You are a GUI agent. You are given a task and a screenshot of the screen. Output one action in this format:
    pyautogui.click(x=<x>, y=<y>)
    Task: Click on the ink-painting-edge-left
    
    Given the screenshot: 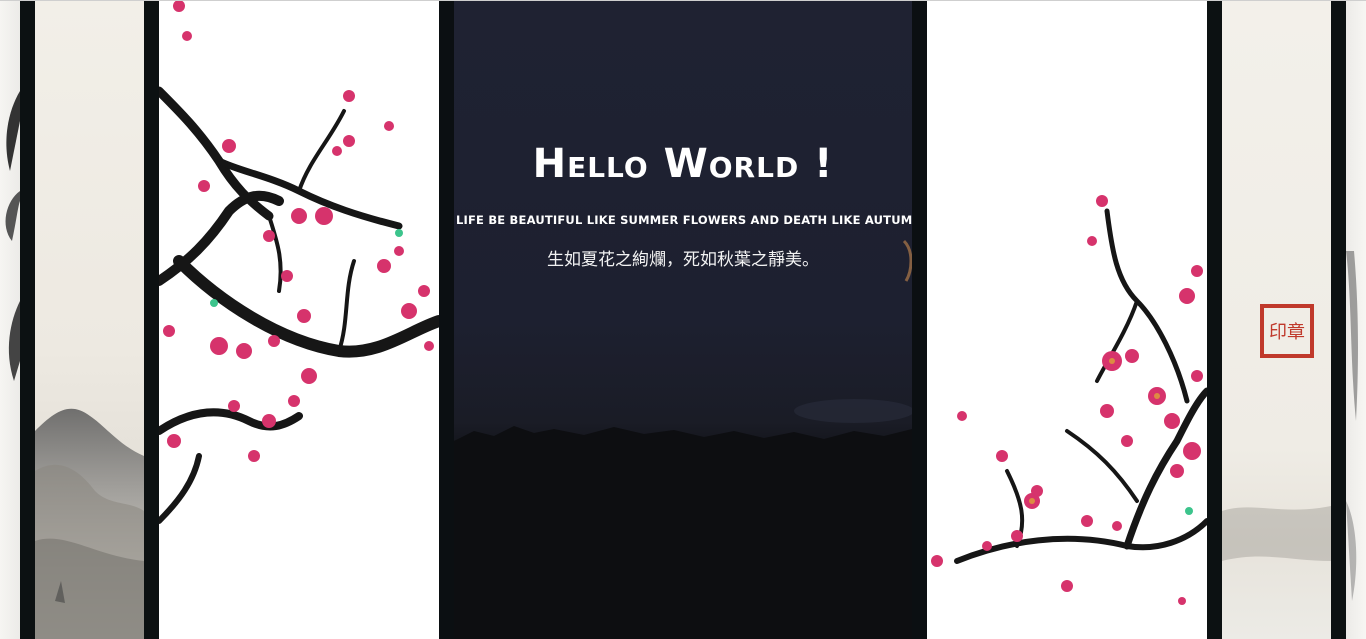 What is the action you would take?
    pyautogui.click(x=10, y=320)
    